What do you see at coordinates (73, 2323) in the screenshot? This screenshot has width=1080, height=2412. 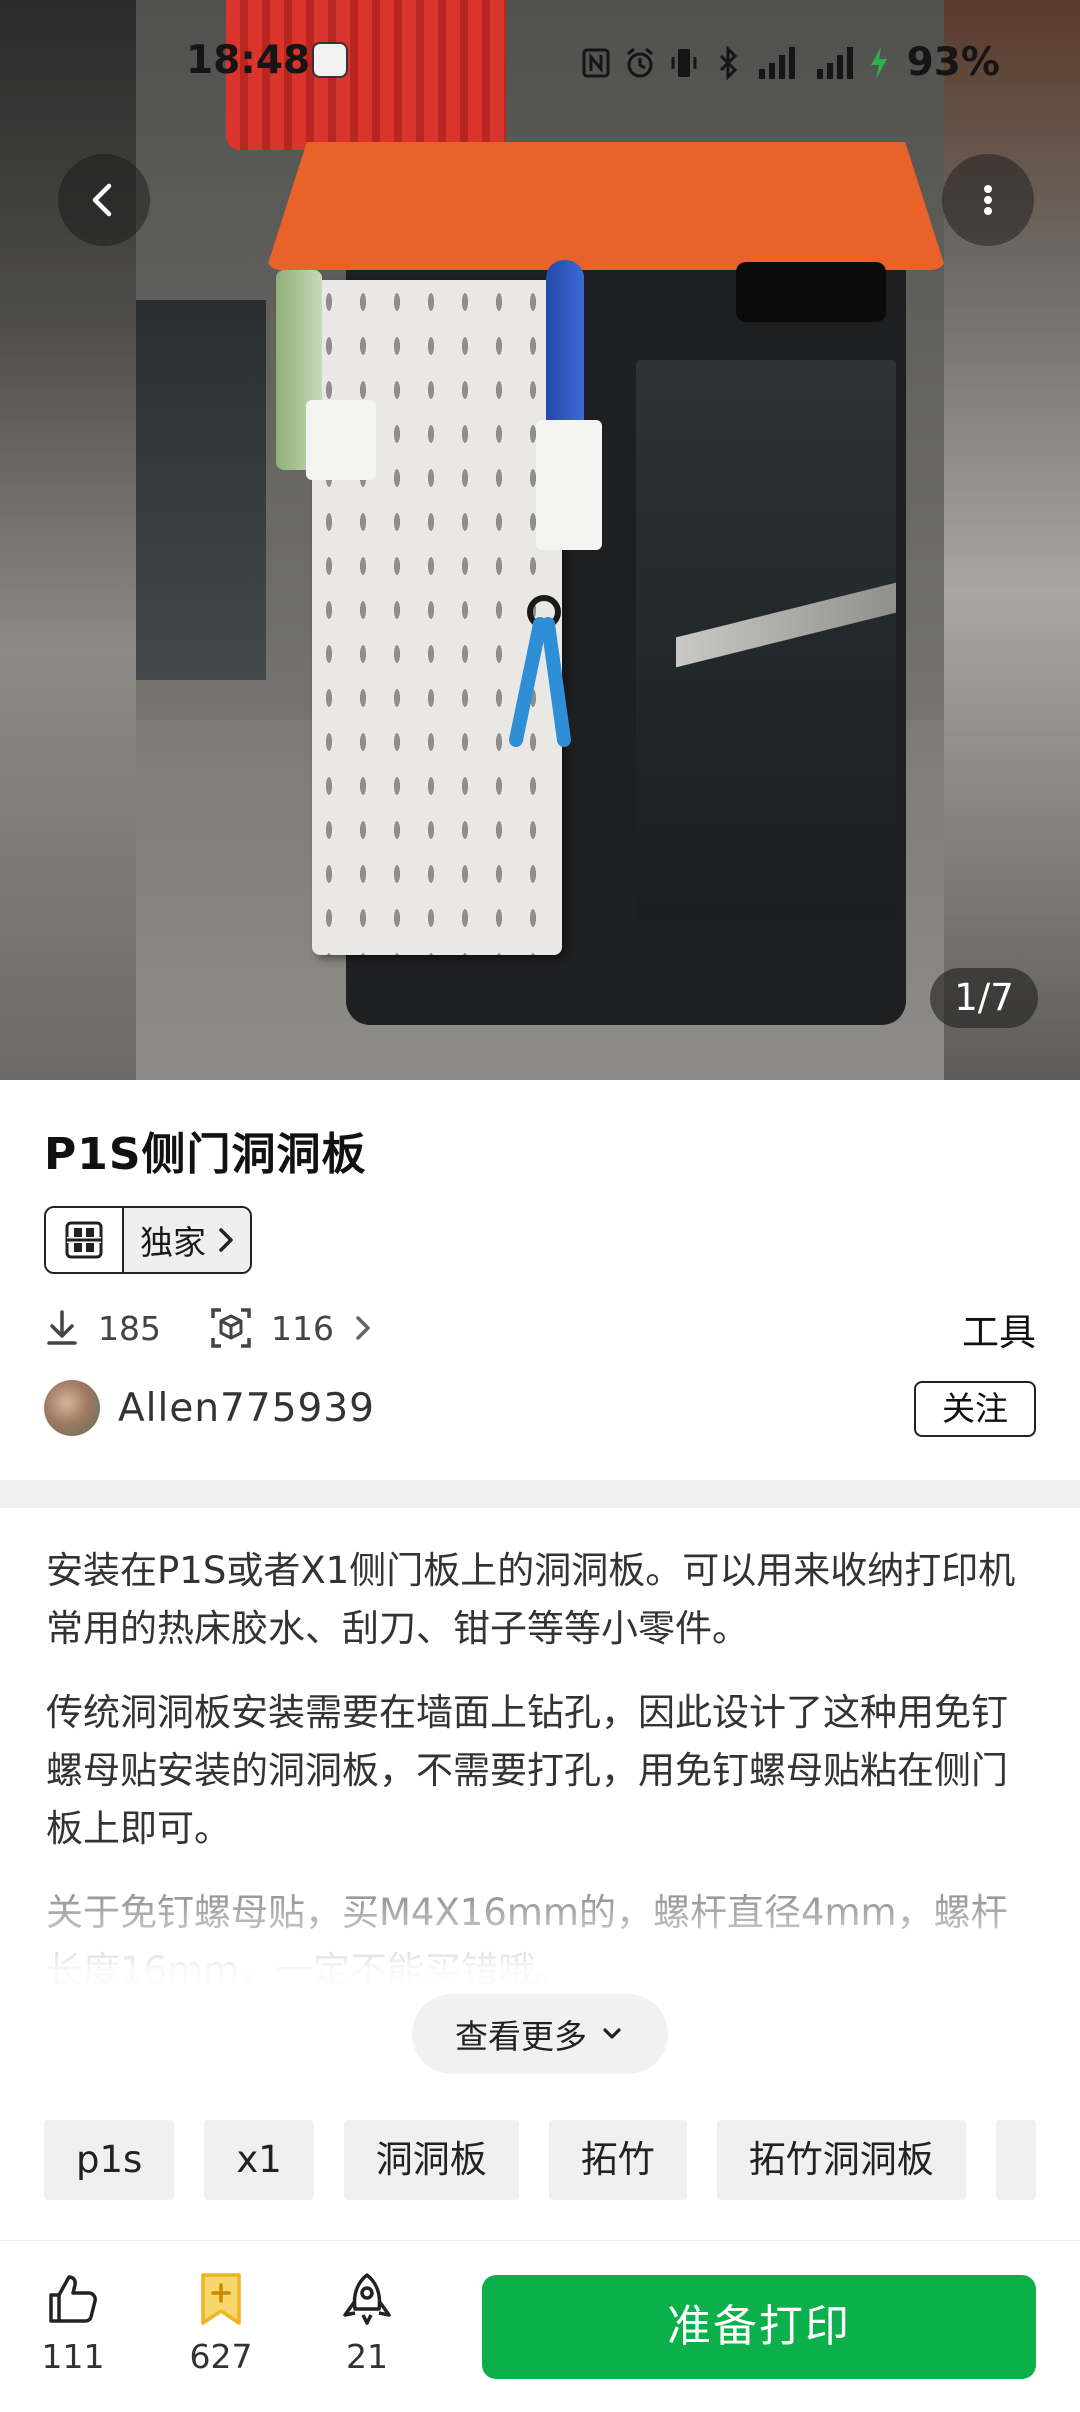 I see `like-button: 111` at bounding box center [73, 2323].